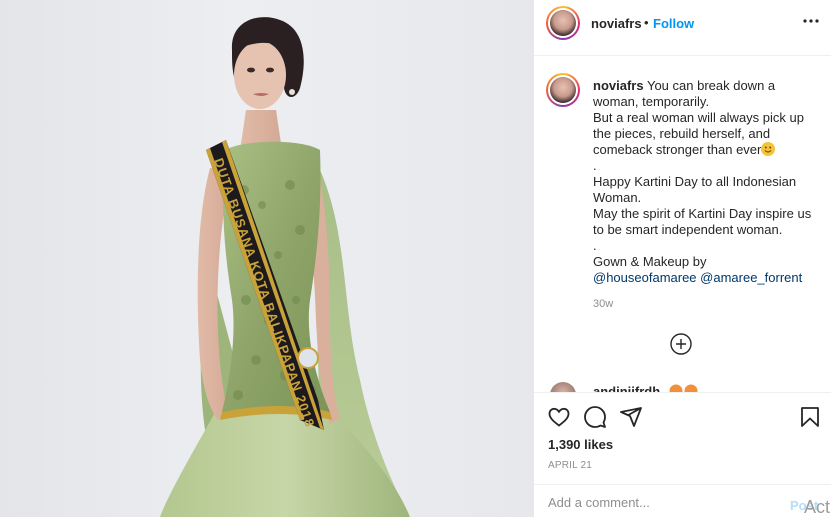 This screenshot has height=517, width=831. I want to click on activation-watermark: Act, so click(817, 507).